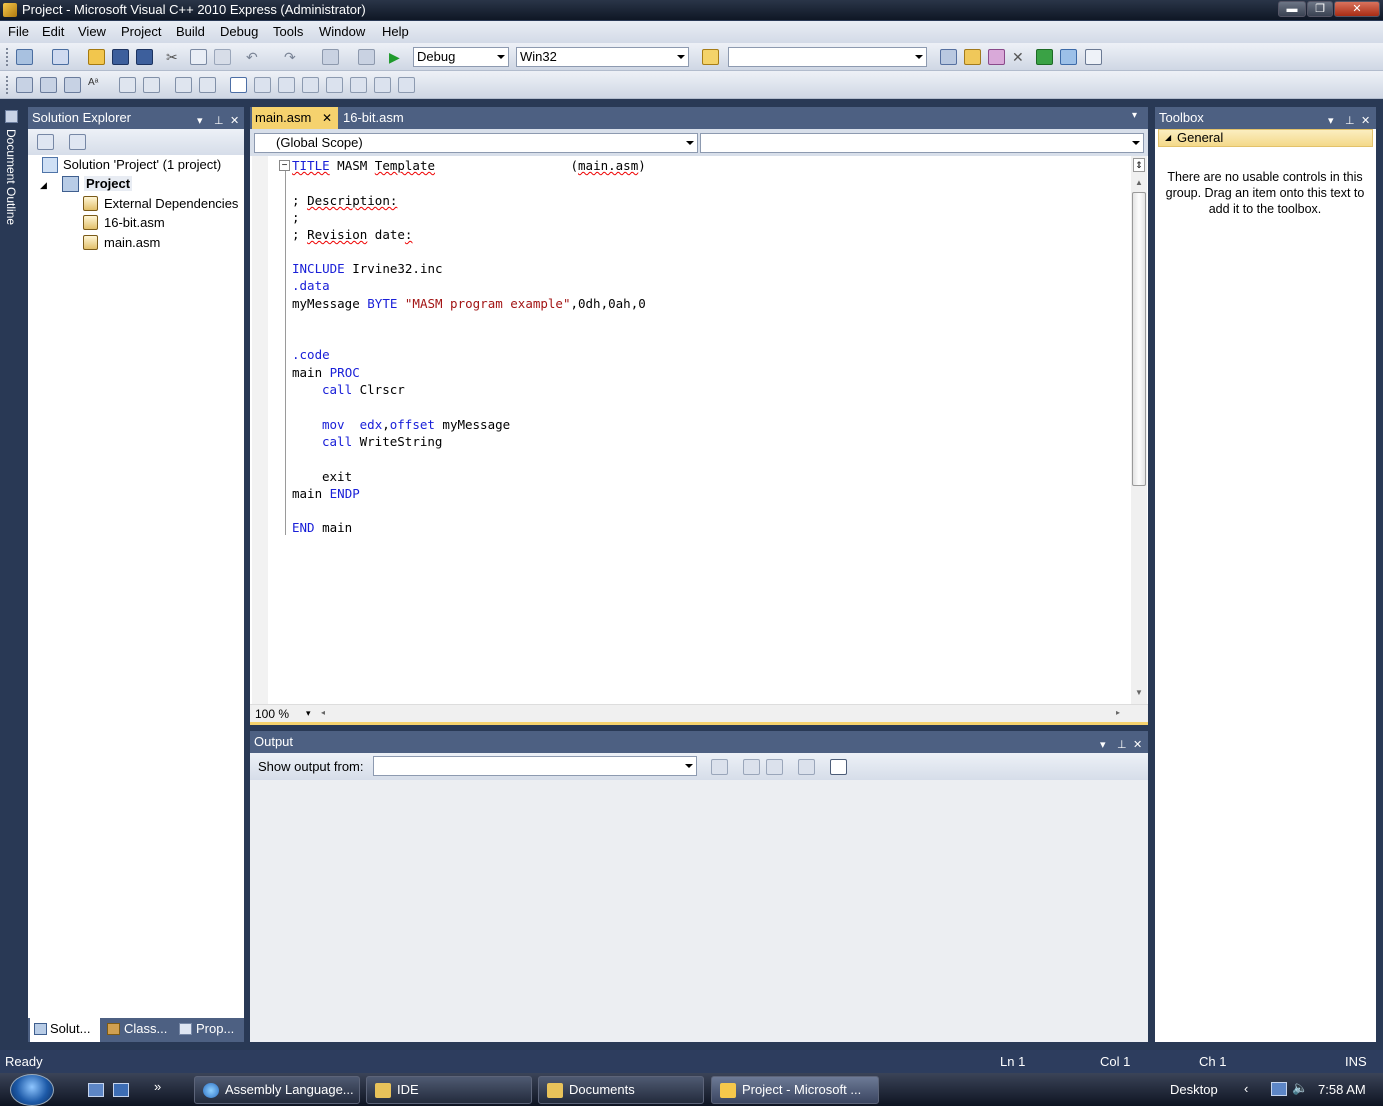 The image size is (1383, 1106). What do you see at coordinates (948, 57) in the screenshot?
I see `solution-explorer-icon` at bounding box center [948, 57].